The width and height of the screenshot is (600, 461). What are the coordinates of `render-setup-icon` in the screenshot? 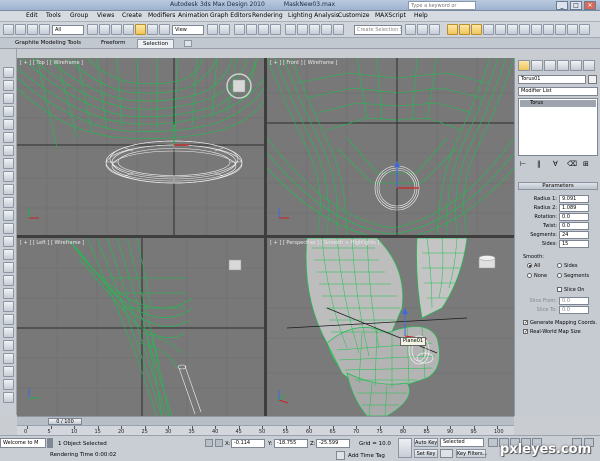 It's located at (452, 29).